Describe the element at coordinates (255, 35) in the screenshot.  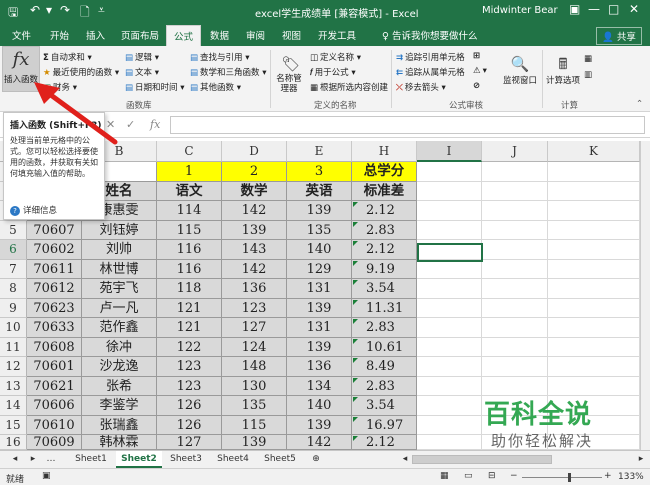
I see `tab-review: 审阅` at that location.